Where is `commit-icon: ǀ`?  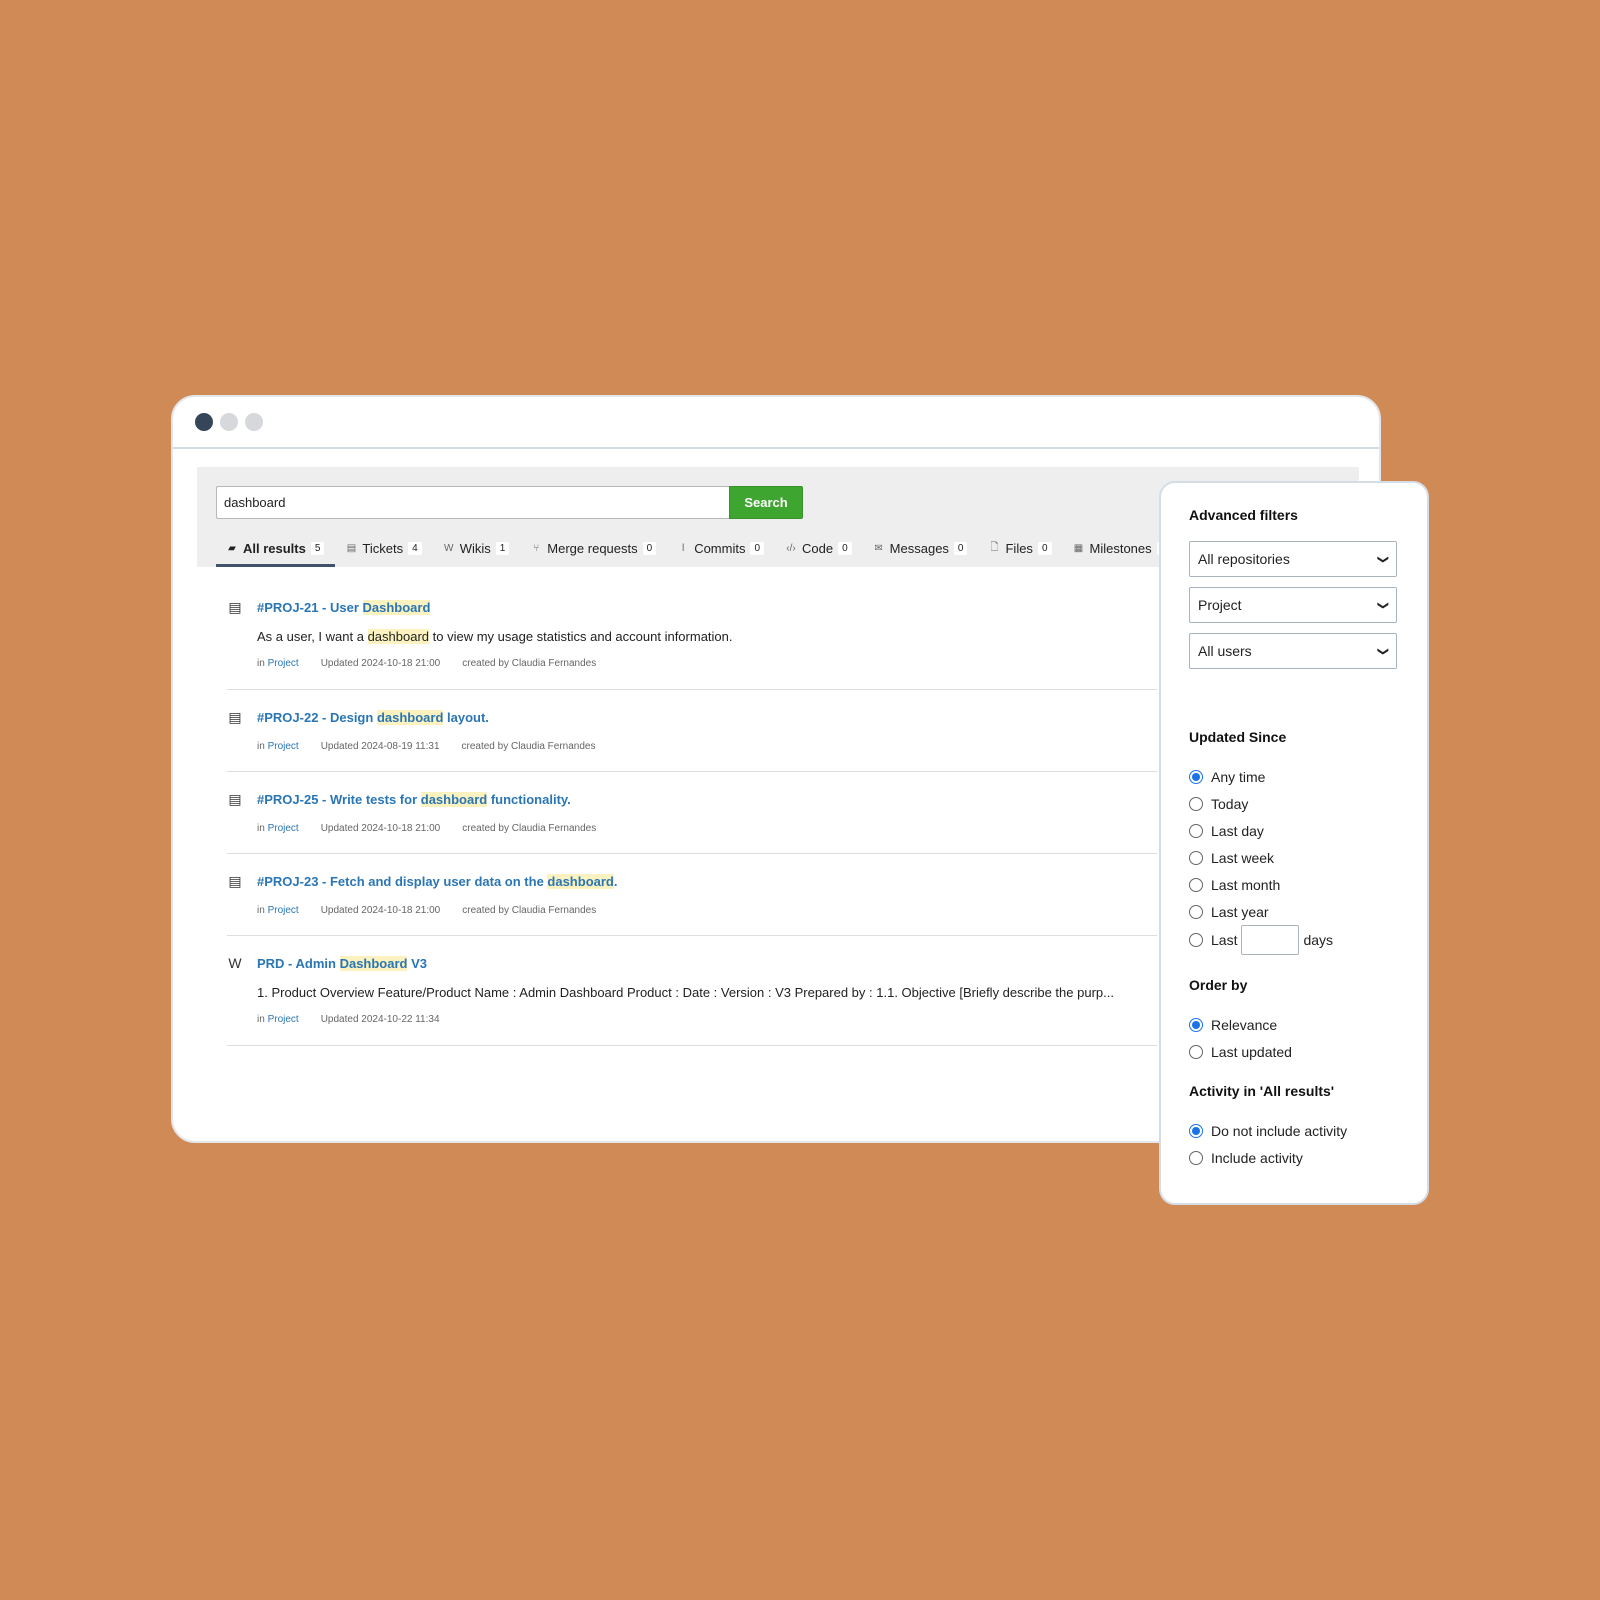
commit-icon: ǀ is located at coordinates (683, 548).